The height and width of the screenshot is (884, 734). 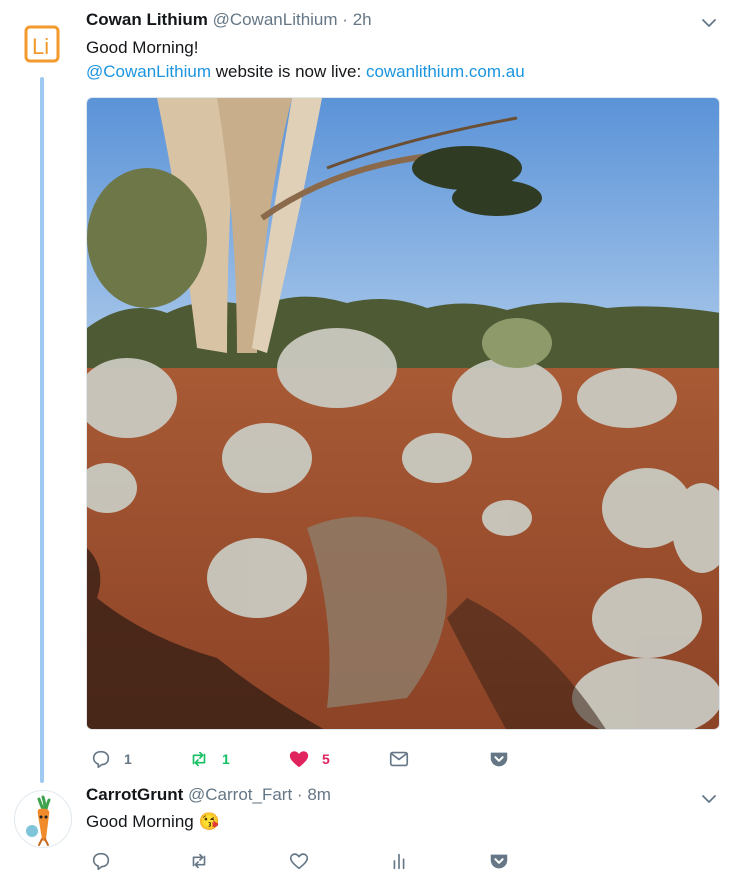 I want to click on like-button, so click(x=299, y=861).